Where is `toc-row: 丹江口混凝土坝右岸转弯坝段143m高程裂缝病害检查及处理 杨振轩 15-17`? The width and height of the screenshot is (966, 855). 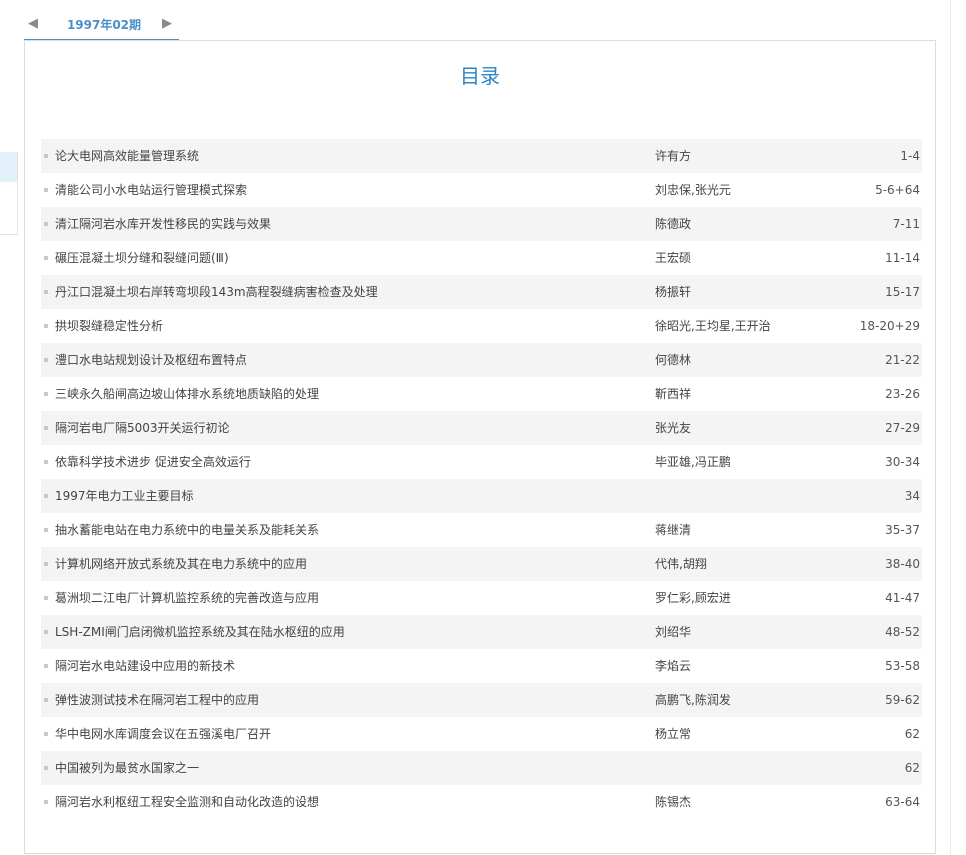
toc-row: 丹江口混凝土坝右岸转弯坝段143m高程裂缝病害检查及处理 杨振轩 15-17 is located at coordinates (481, 292).